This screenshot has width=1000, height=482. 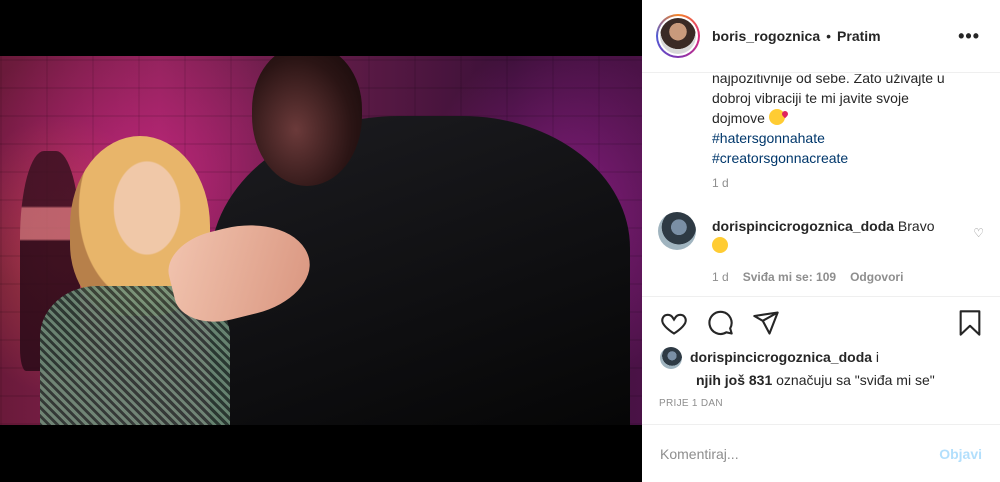 What do you see at coordinates (847, 138) in the screenshot?
I see `hashtag-link: #hatersgonnahate` at bounding box center [847, 138].